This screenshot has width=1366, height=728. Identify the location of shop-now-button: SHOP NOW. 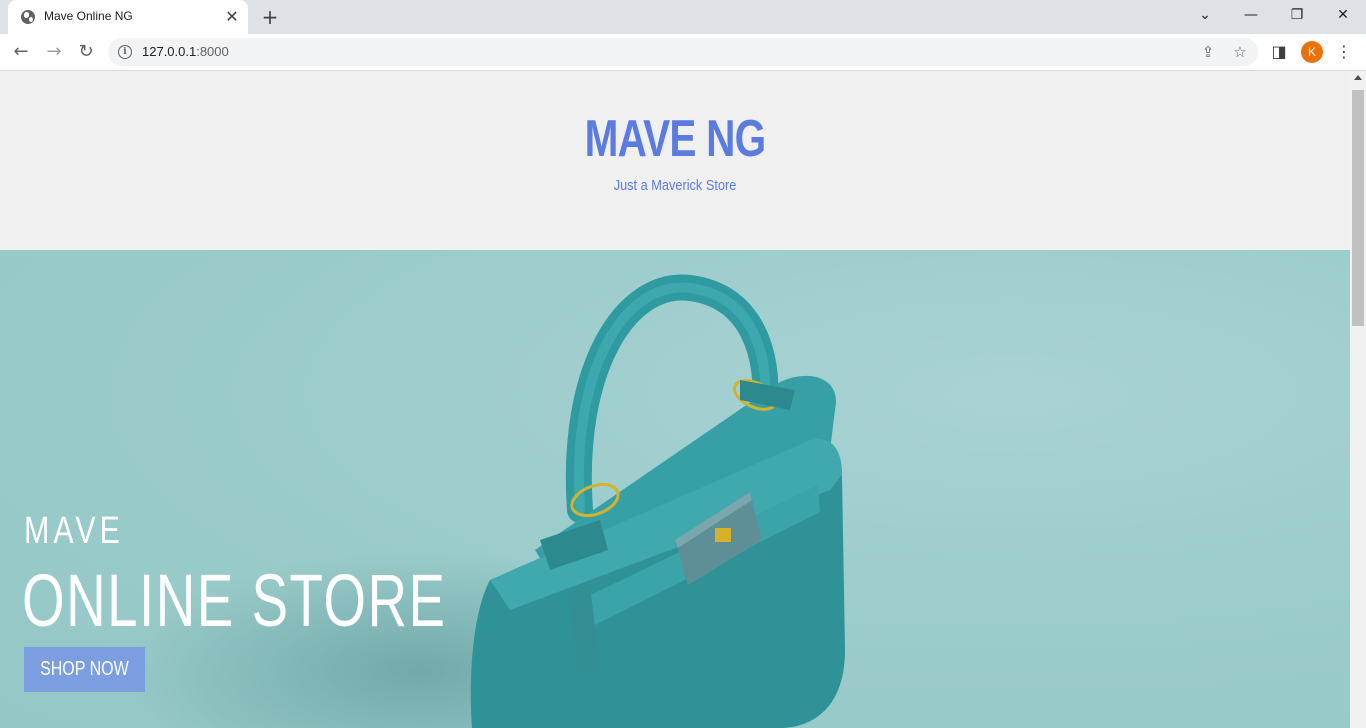
(84, 669).